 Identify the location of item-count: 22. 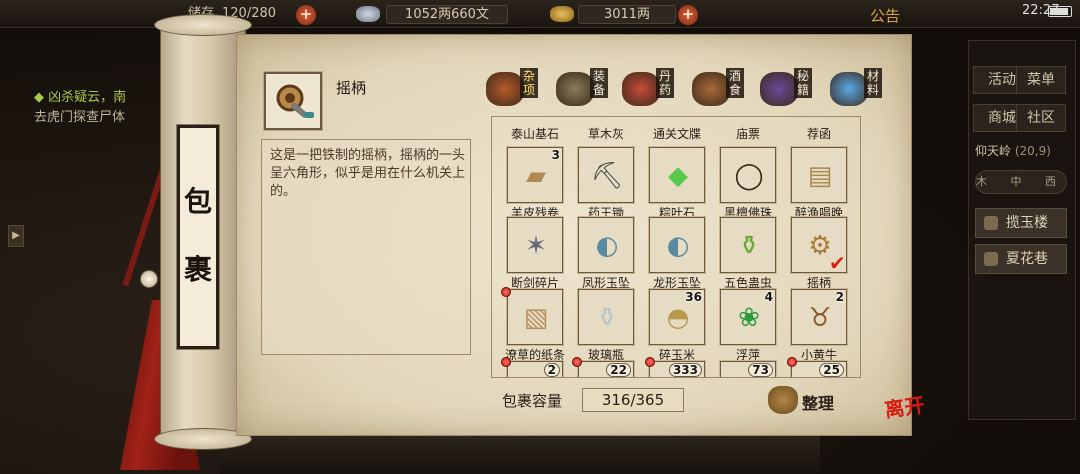
(618, 370).